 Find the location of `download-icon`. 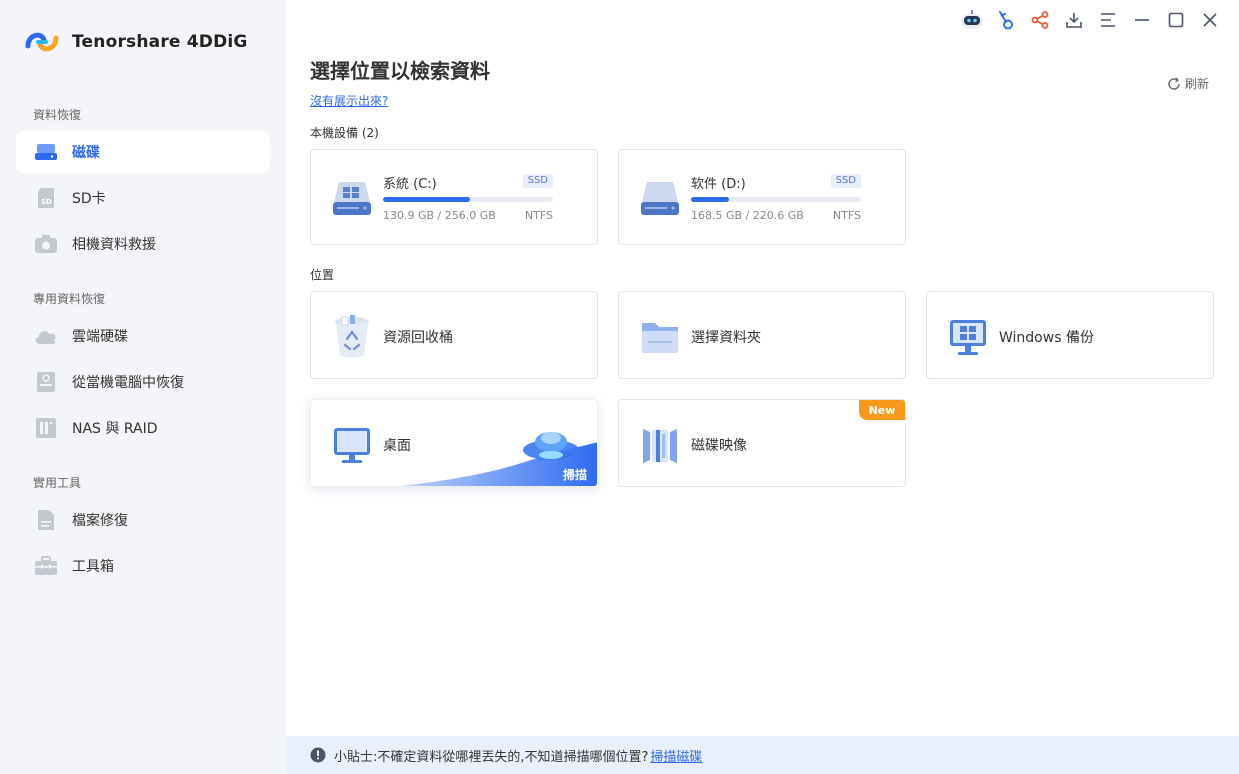

download-icon is located at coordinates (1074, 20).